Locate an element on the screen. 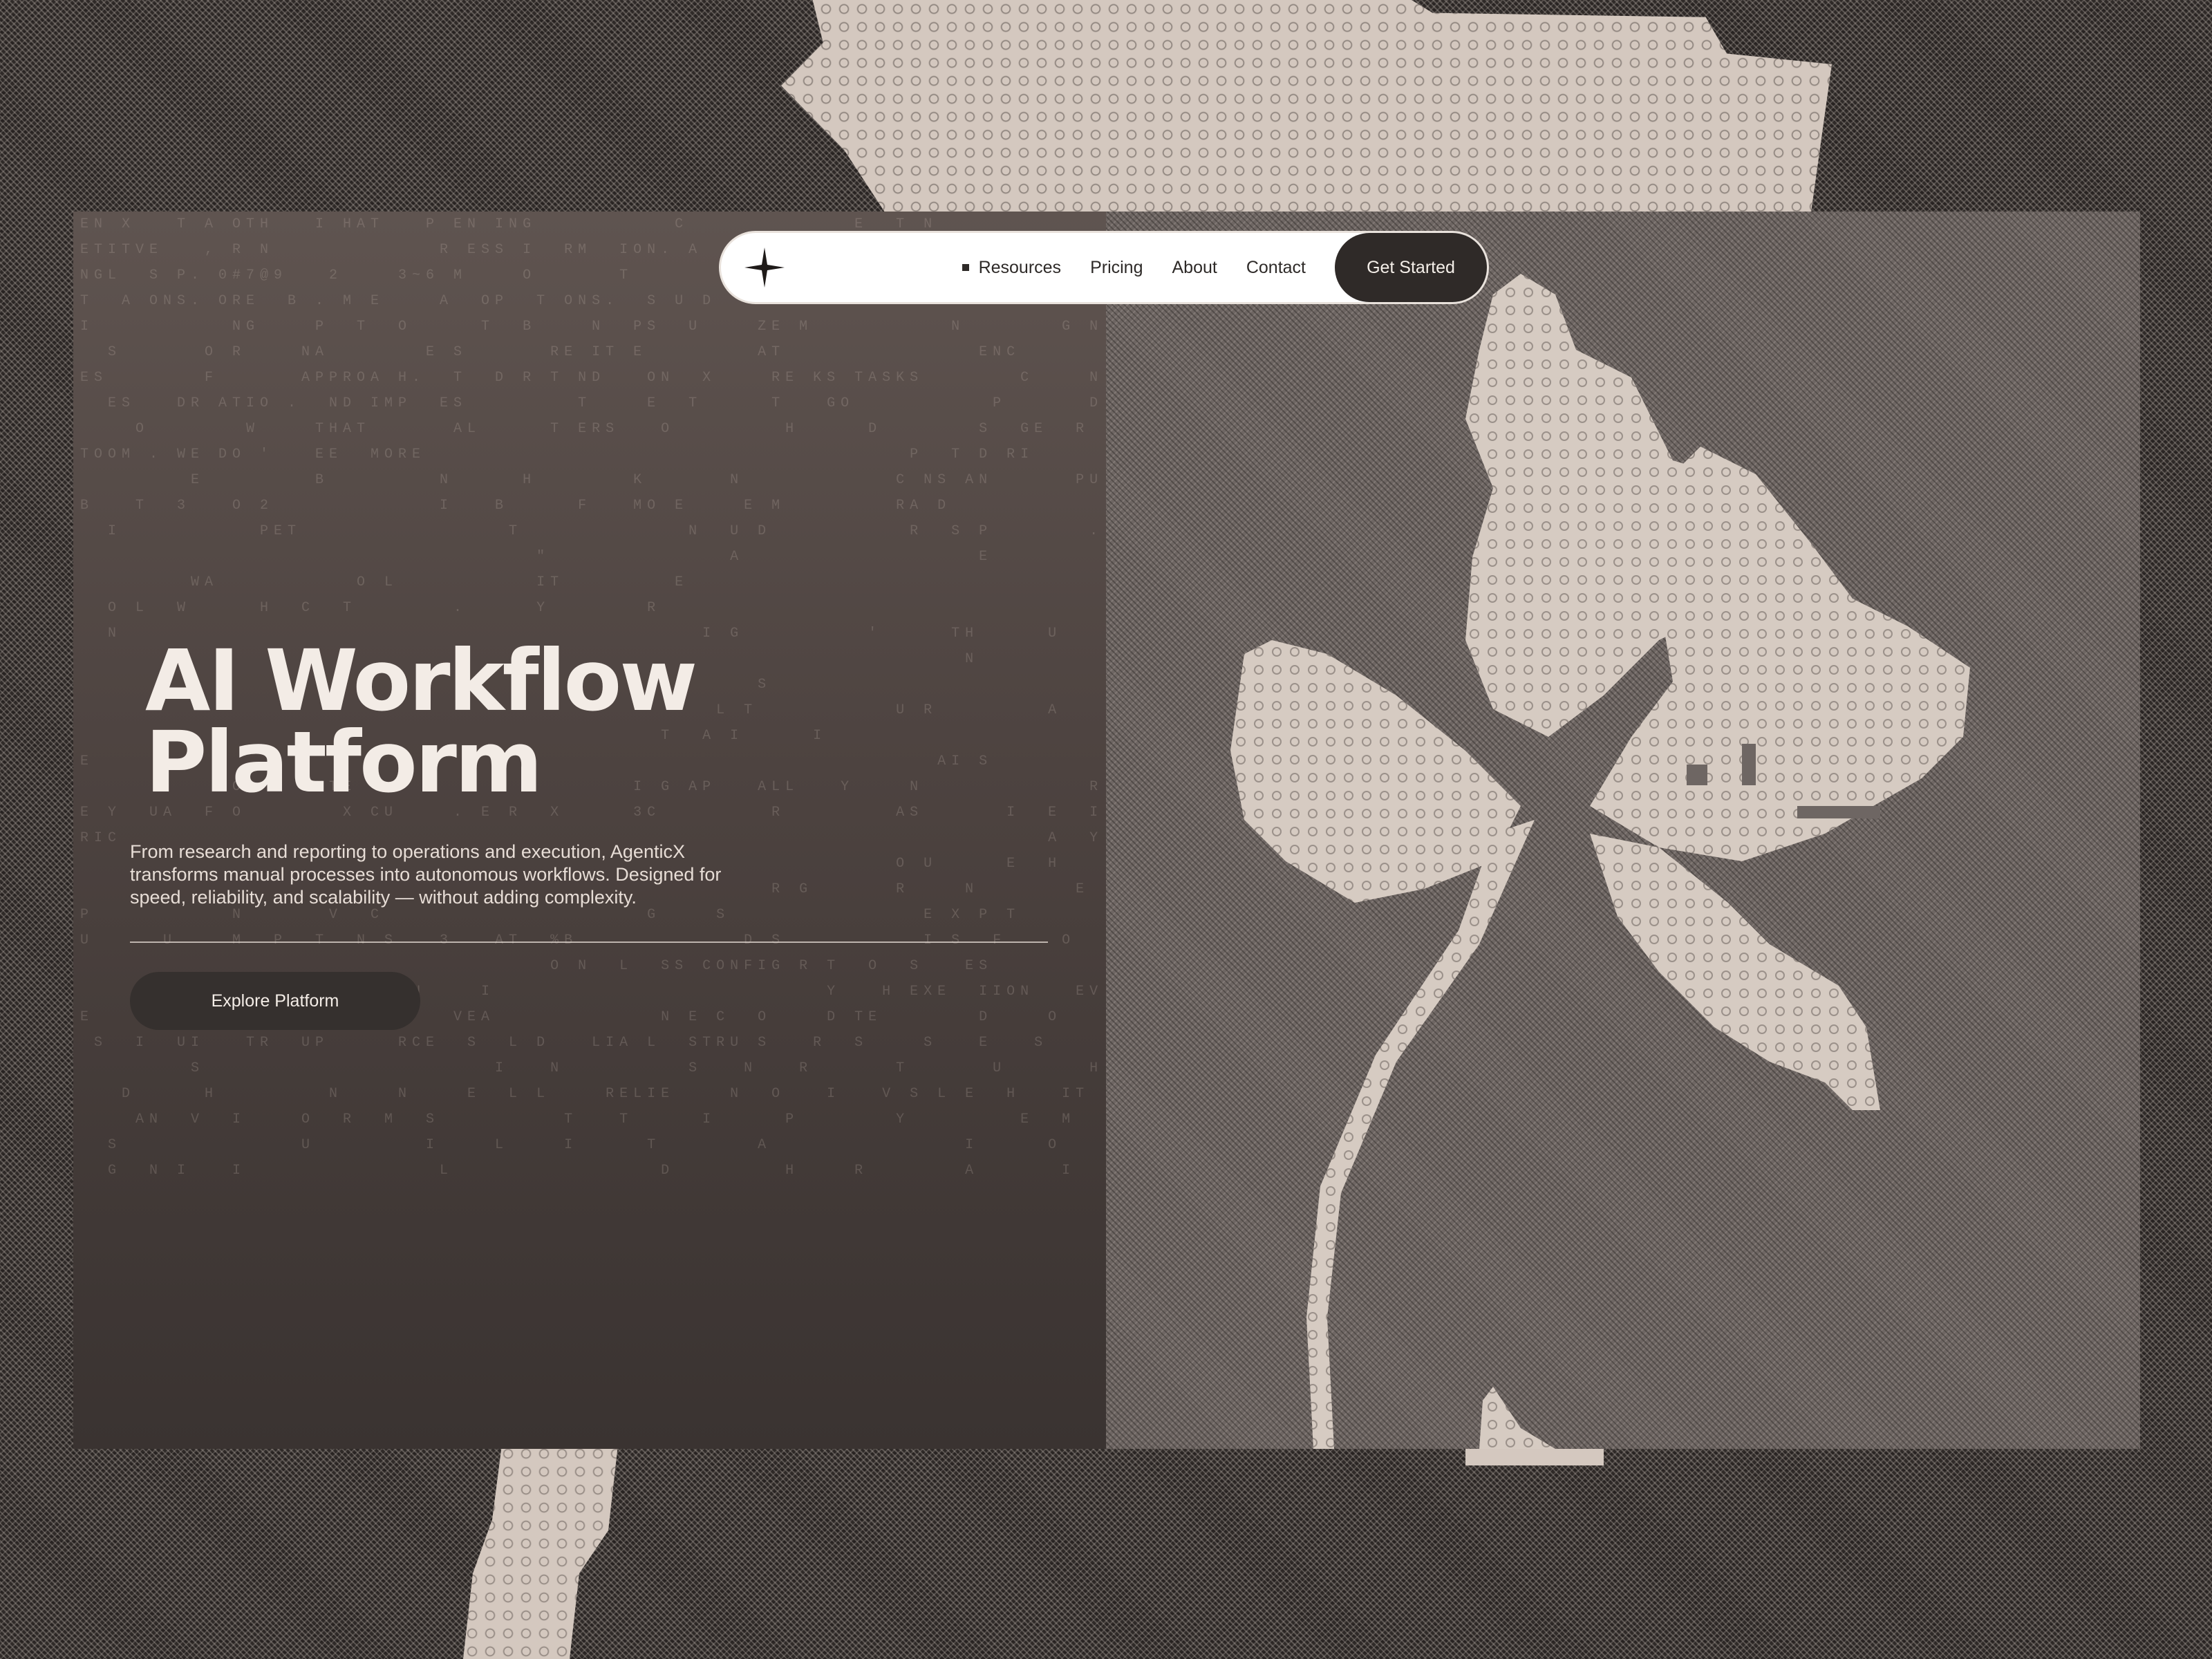 Image resolution: width=2212 pixels, height=1659 pixels. four-point-star-icon is located at coordinates (765, 267).